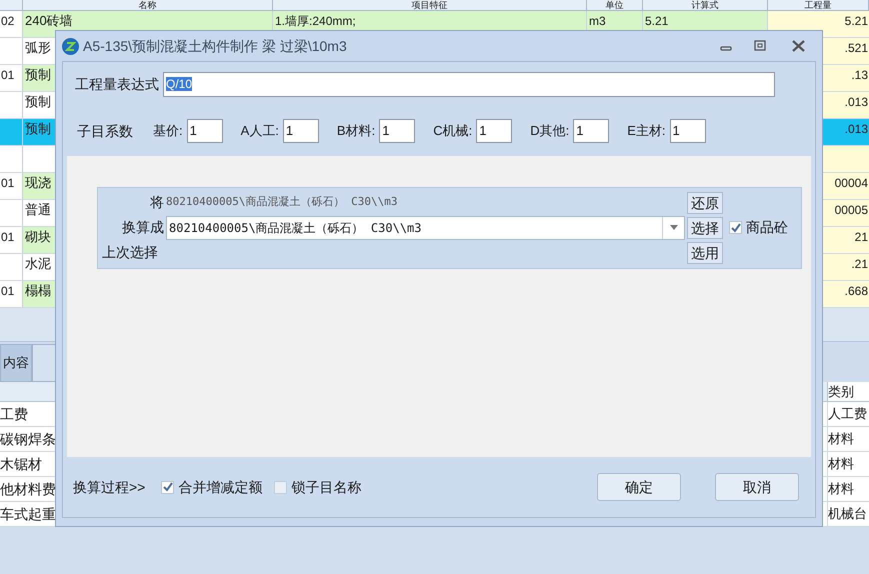 The height and width of the screenshot is (574, 869). Describe the element at coordinates (469, 84) in the screenshot. I see `expression-field: Q/10` at that location.